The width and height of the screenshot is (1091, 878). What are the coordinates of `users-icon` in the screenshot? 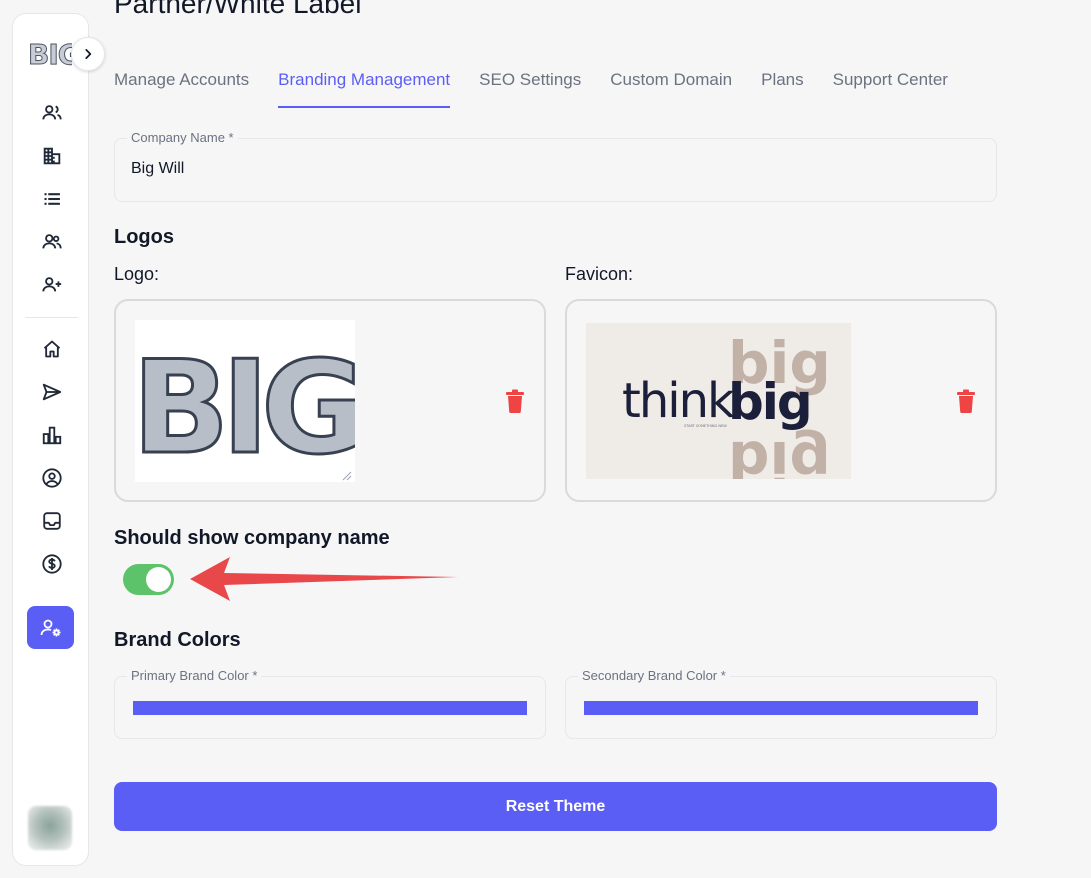 It's located at (52, 113).